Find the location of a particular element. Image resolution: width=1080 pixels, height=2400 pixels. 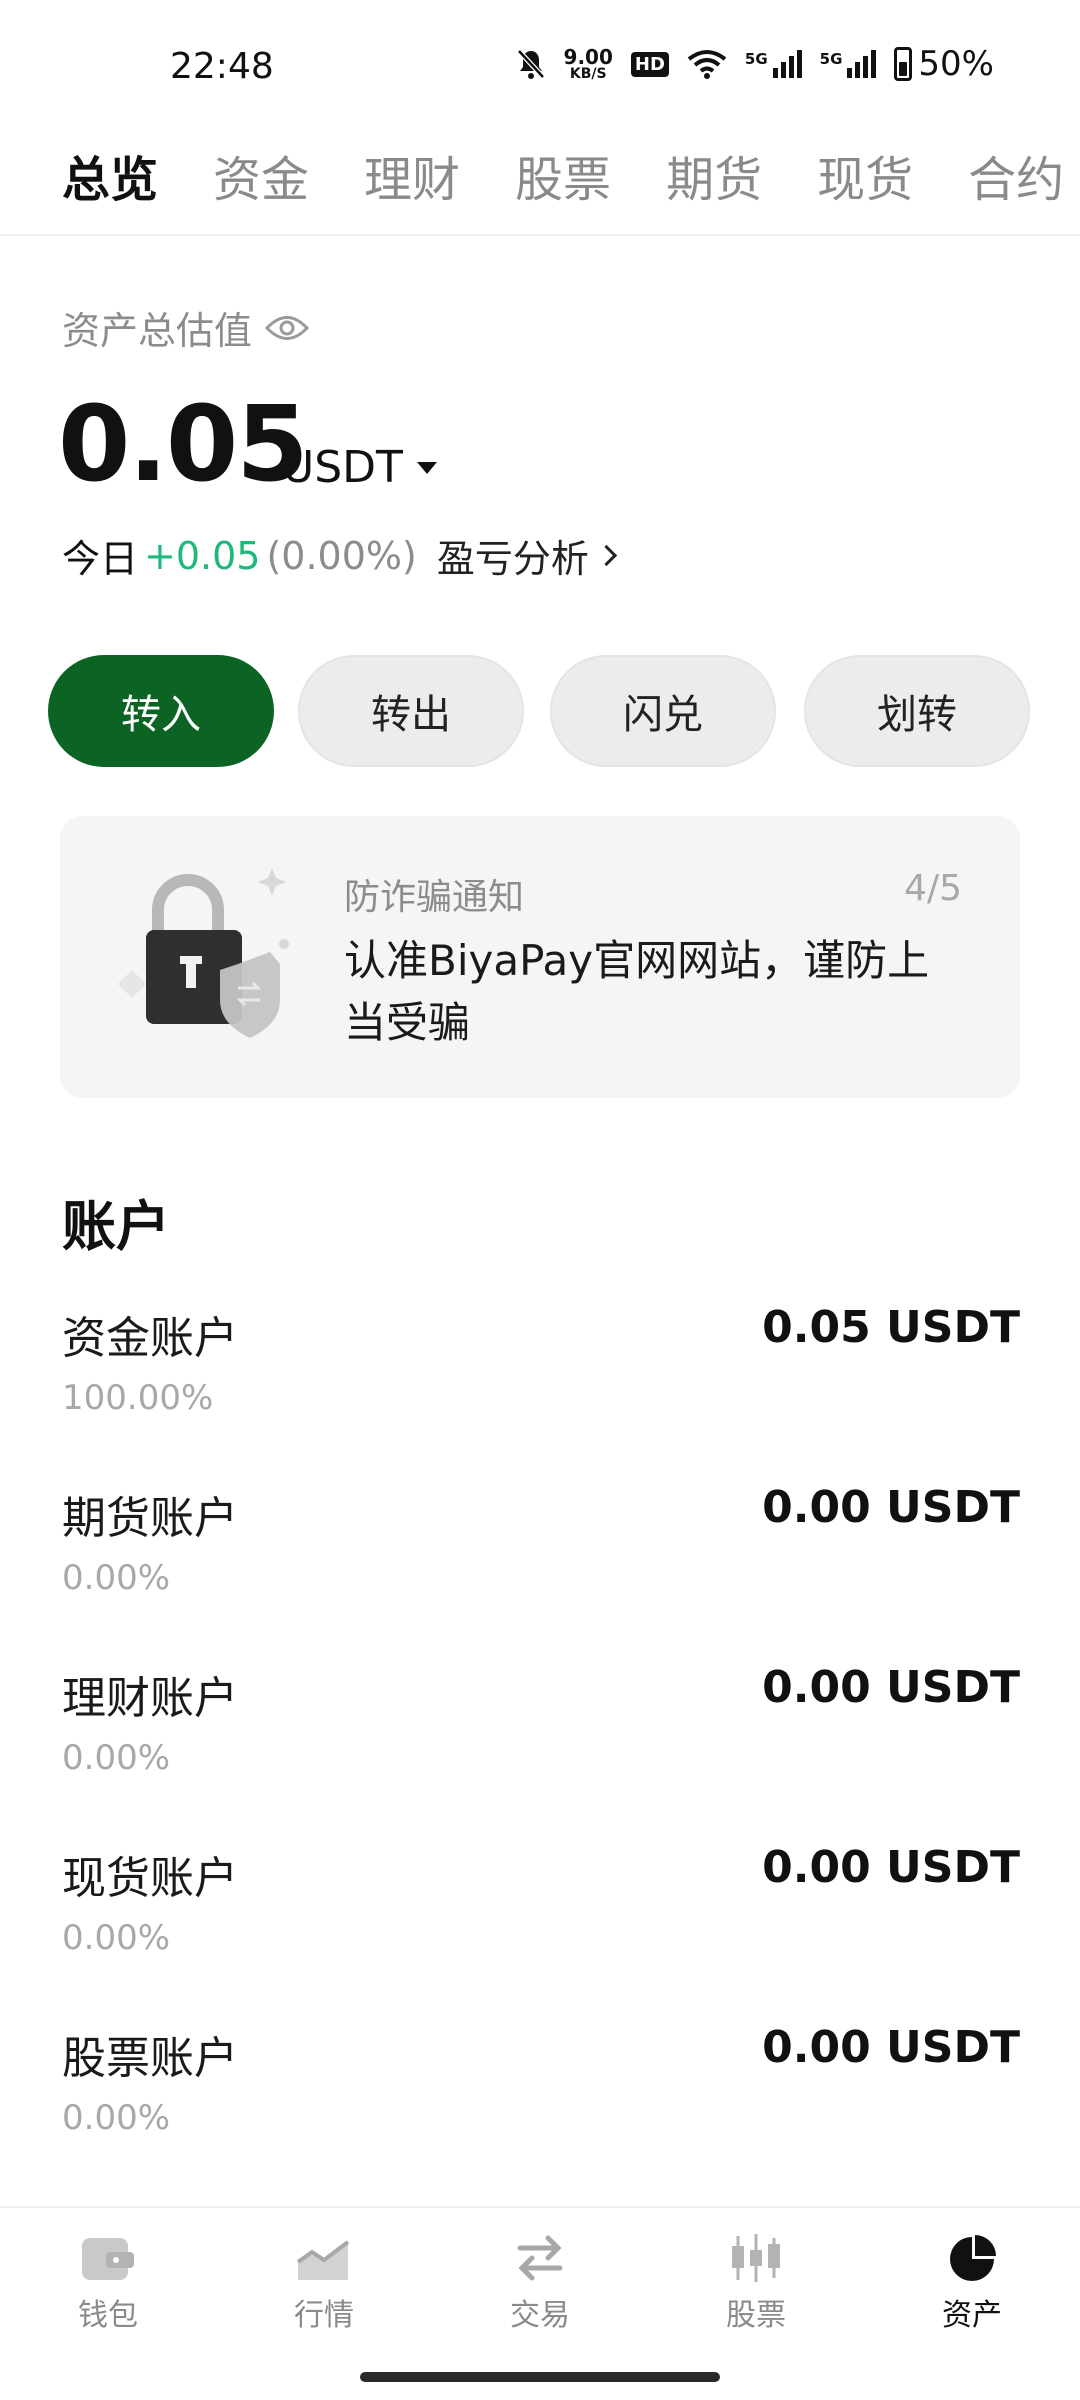

swap-arrows-icon is located at coordinates (540, 2258).